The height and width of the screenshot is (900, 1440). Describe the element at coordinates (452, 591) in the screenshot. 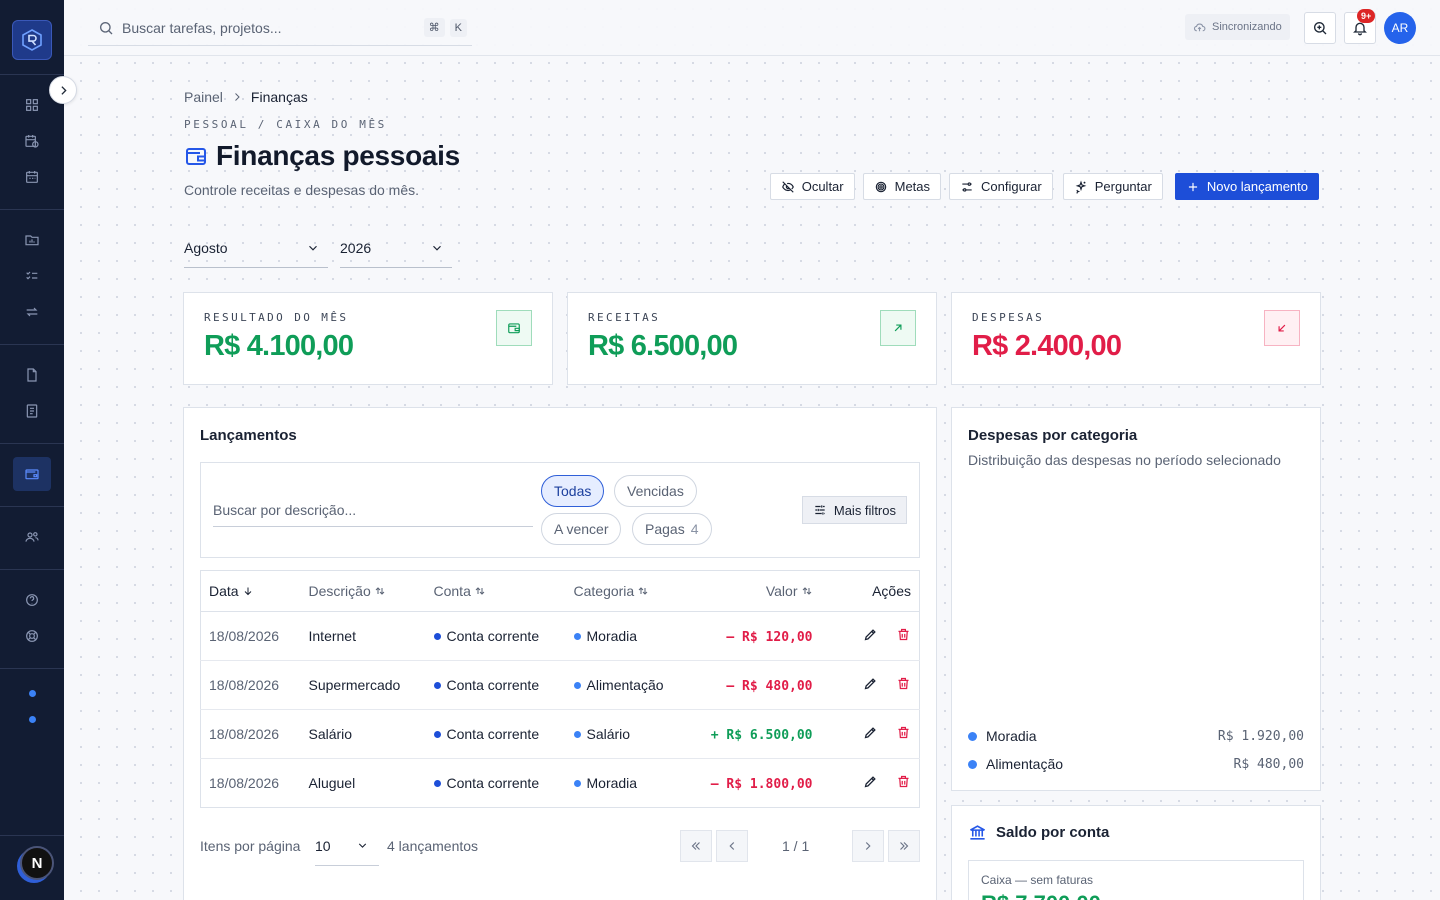

I see `column-label: Conta` at that location.